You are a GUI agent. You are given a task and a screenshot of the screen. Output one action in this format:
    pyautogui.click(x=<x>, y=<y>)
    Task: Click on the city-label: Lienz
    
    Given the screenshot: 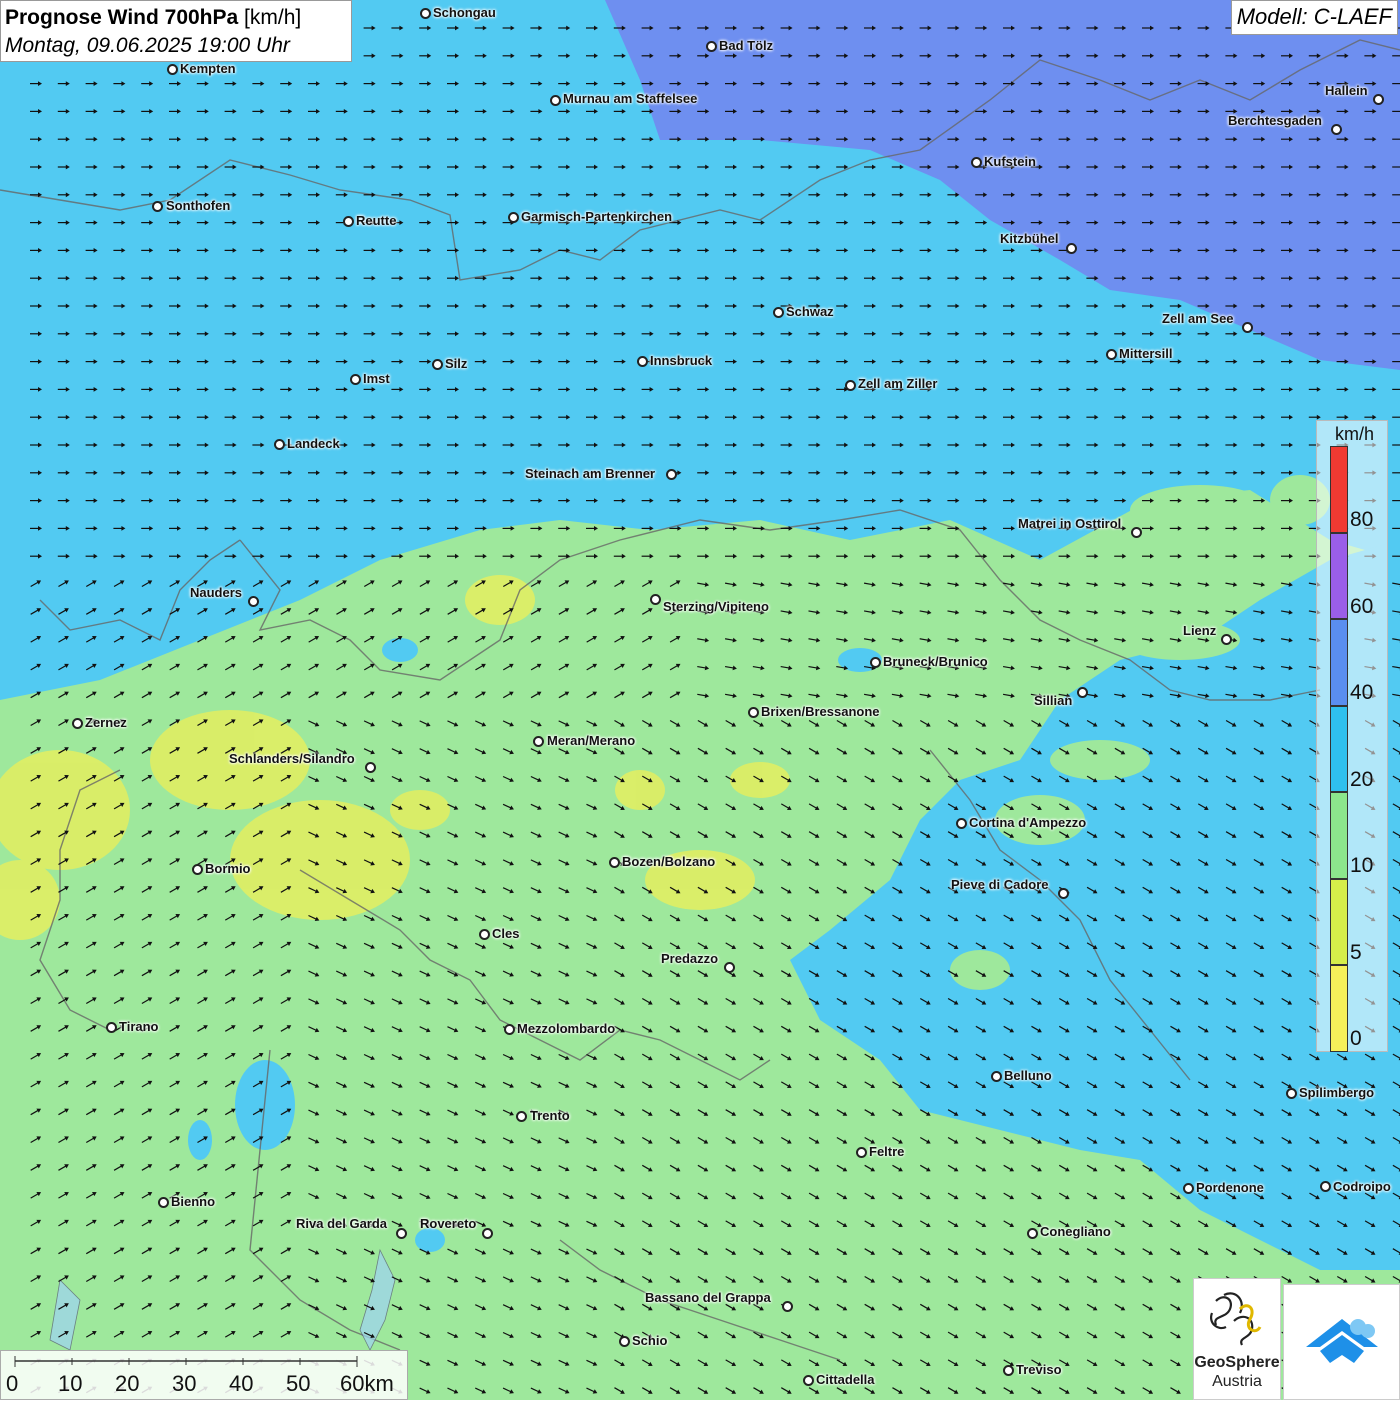 What is the action you would take?
    pyautogui.click(x=1199, y=630)
    